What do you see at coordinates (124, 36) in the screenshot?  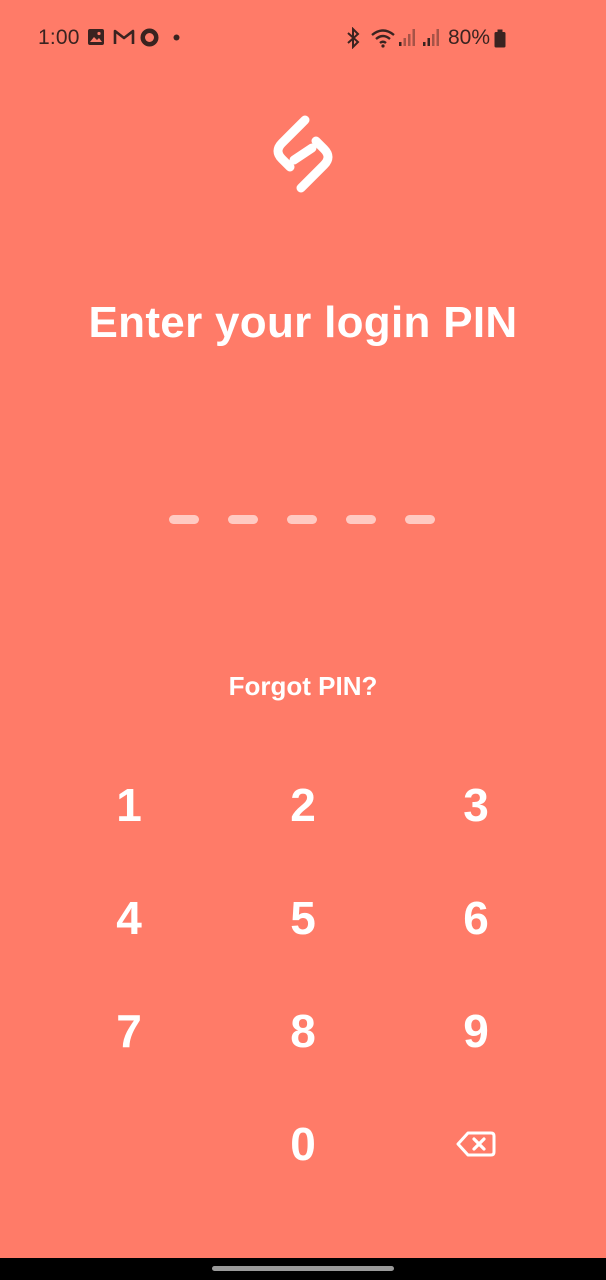 I see `gmail-icon` at bounding box center [124, 36].